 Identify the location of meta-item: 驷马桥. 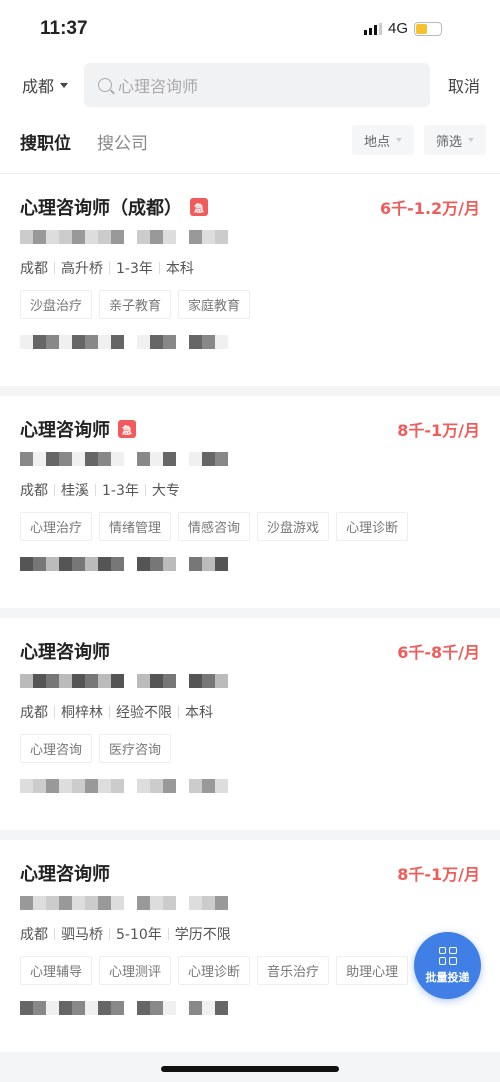
(82, 935).